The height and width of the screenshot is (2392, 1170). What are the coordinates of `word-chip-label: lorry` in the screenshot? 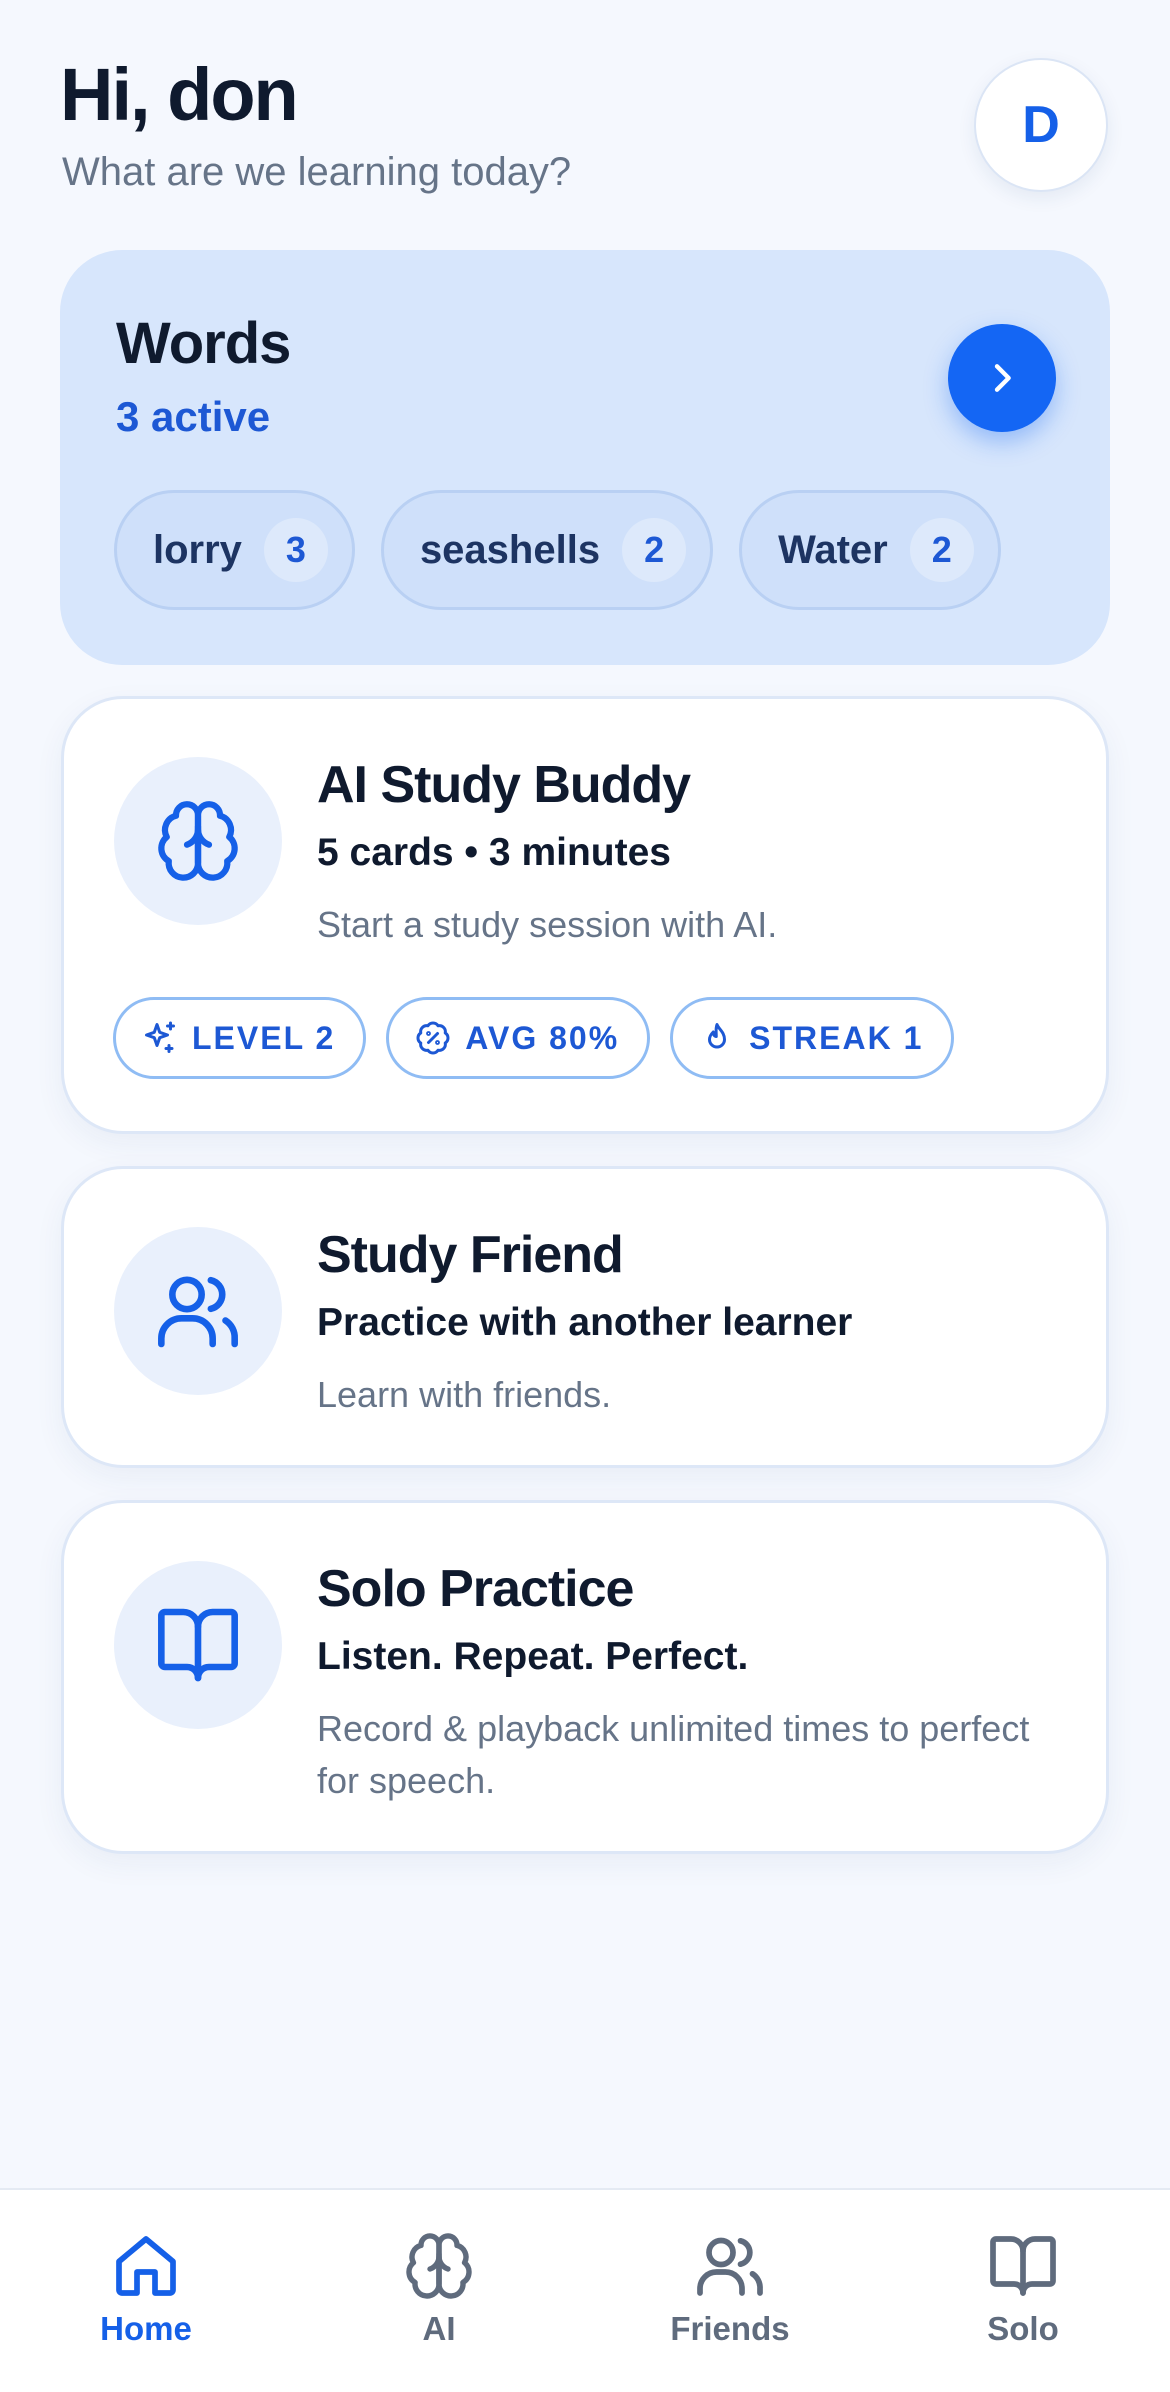 It's located at (197, 549).